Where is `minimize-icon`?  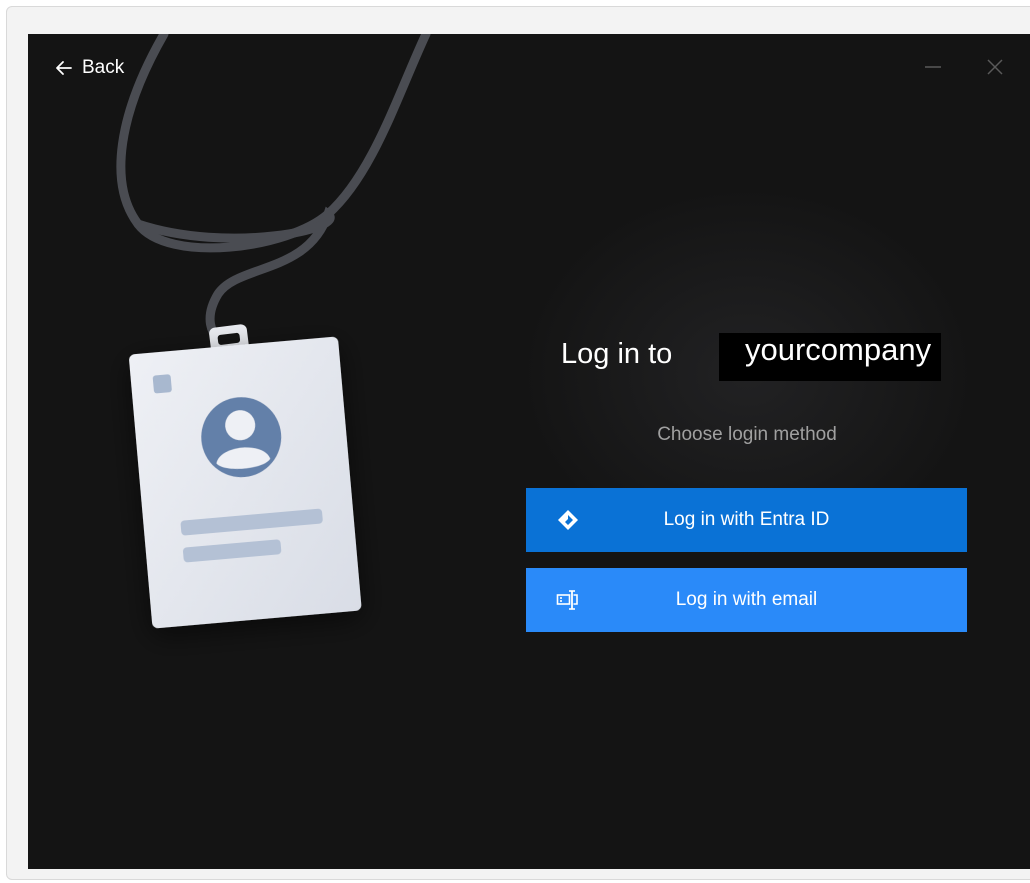 minimize-icon is located at coordinates (933, 67).